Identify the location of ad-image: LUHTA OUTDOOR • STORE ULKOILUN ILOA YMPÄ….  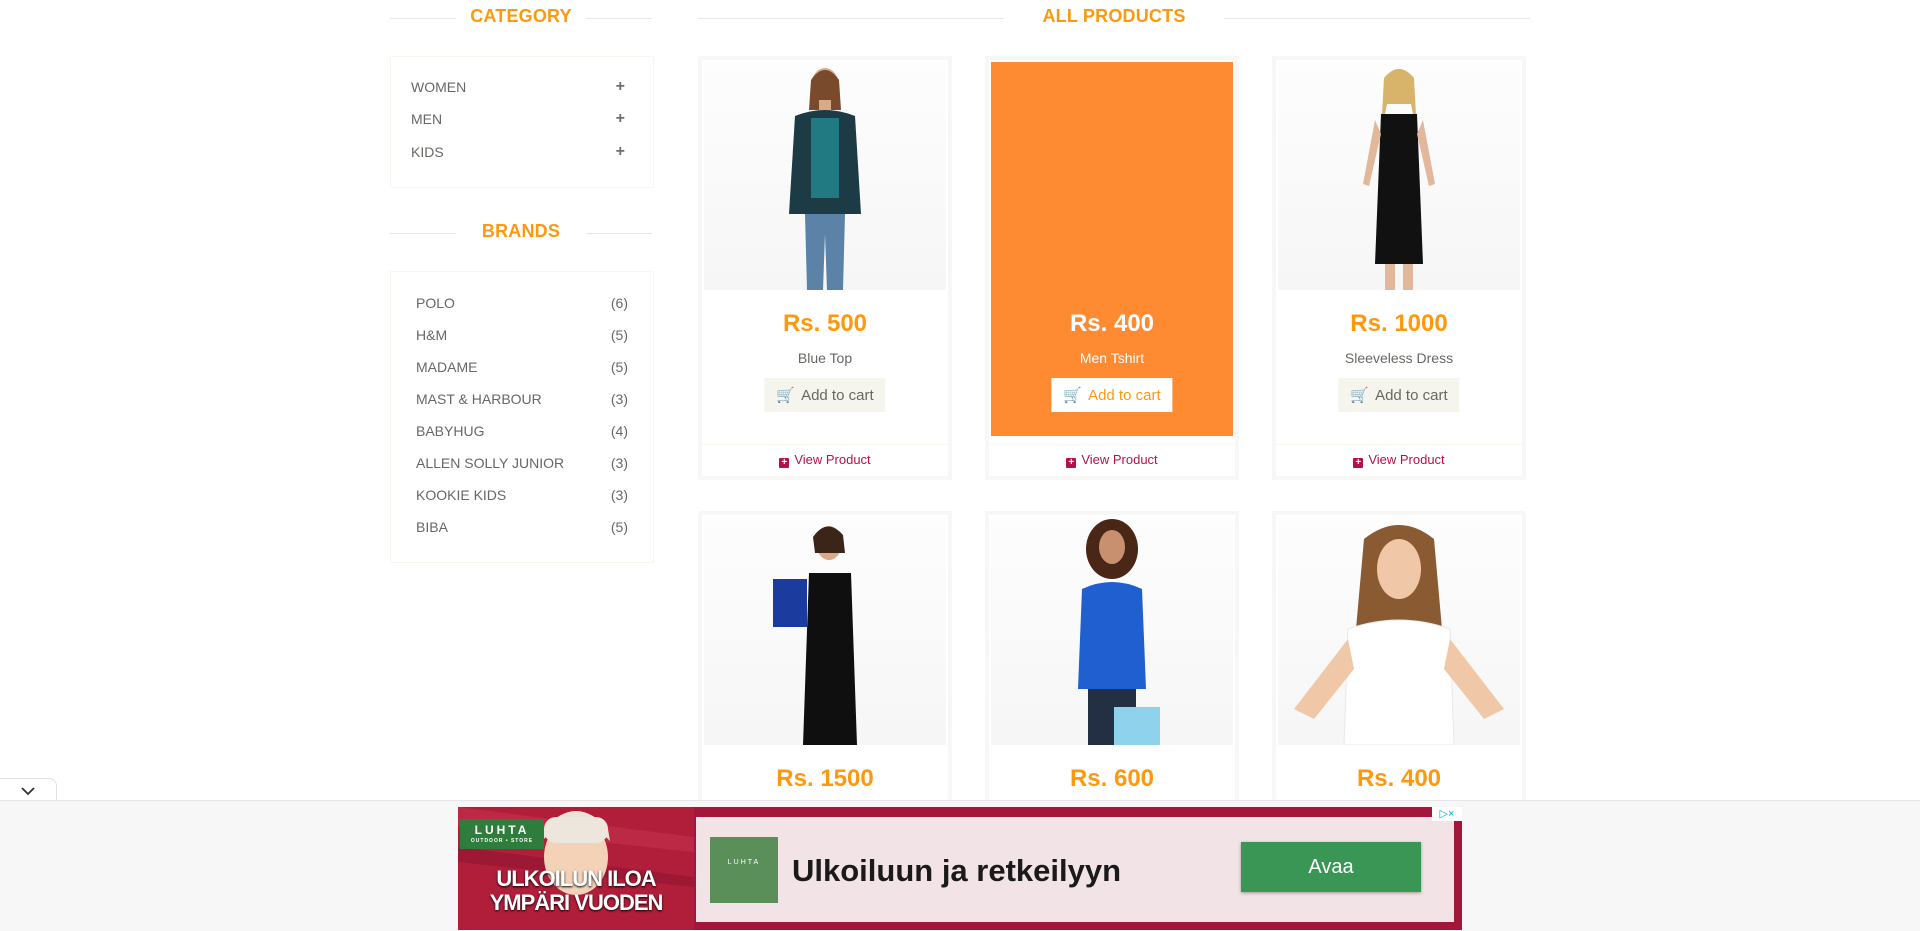
(576, 868).